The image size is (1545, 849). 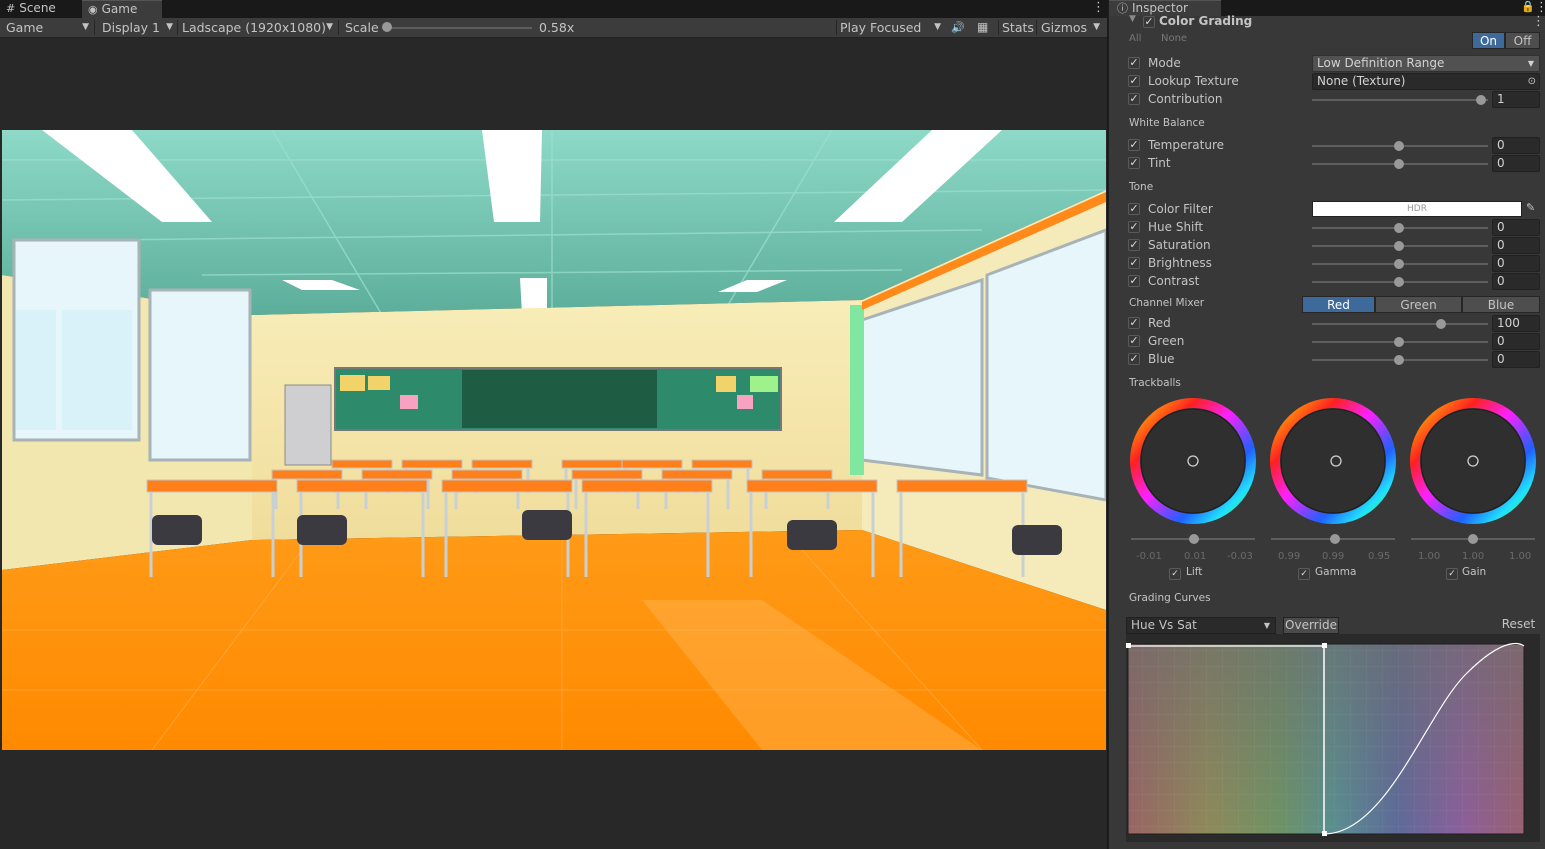 I want to click on mixer-blue-row: ✓ Blue 0, so click(x=1327, y=359).